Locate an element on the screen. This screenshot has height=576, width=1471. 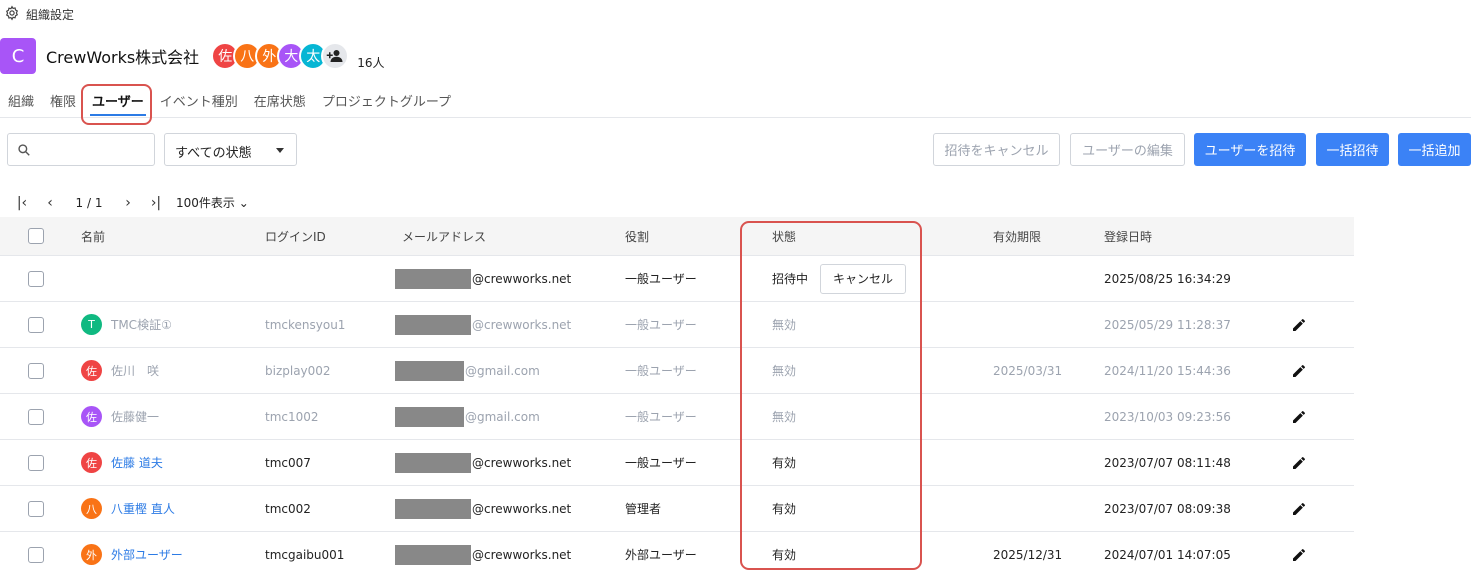
user-avatar: 外 is located at coordinates (91, 554).